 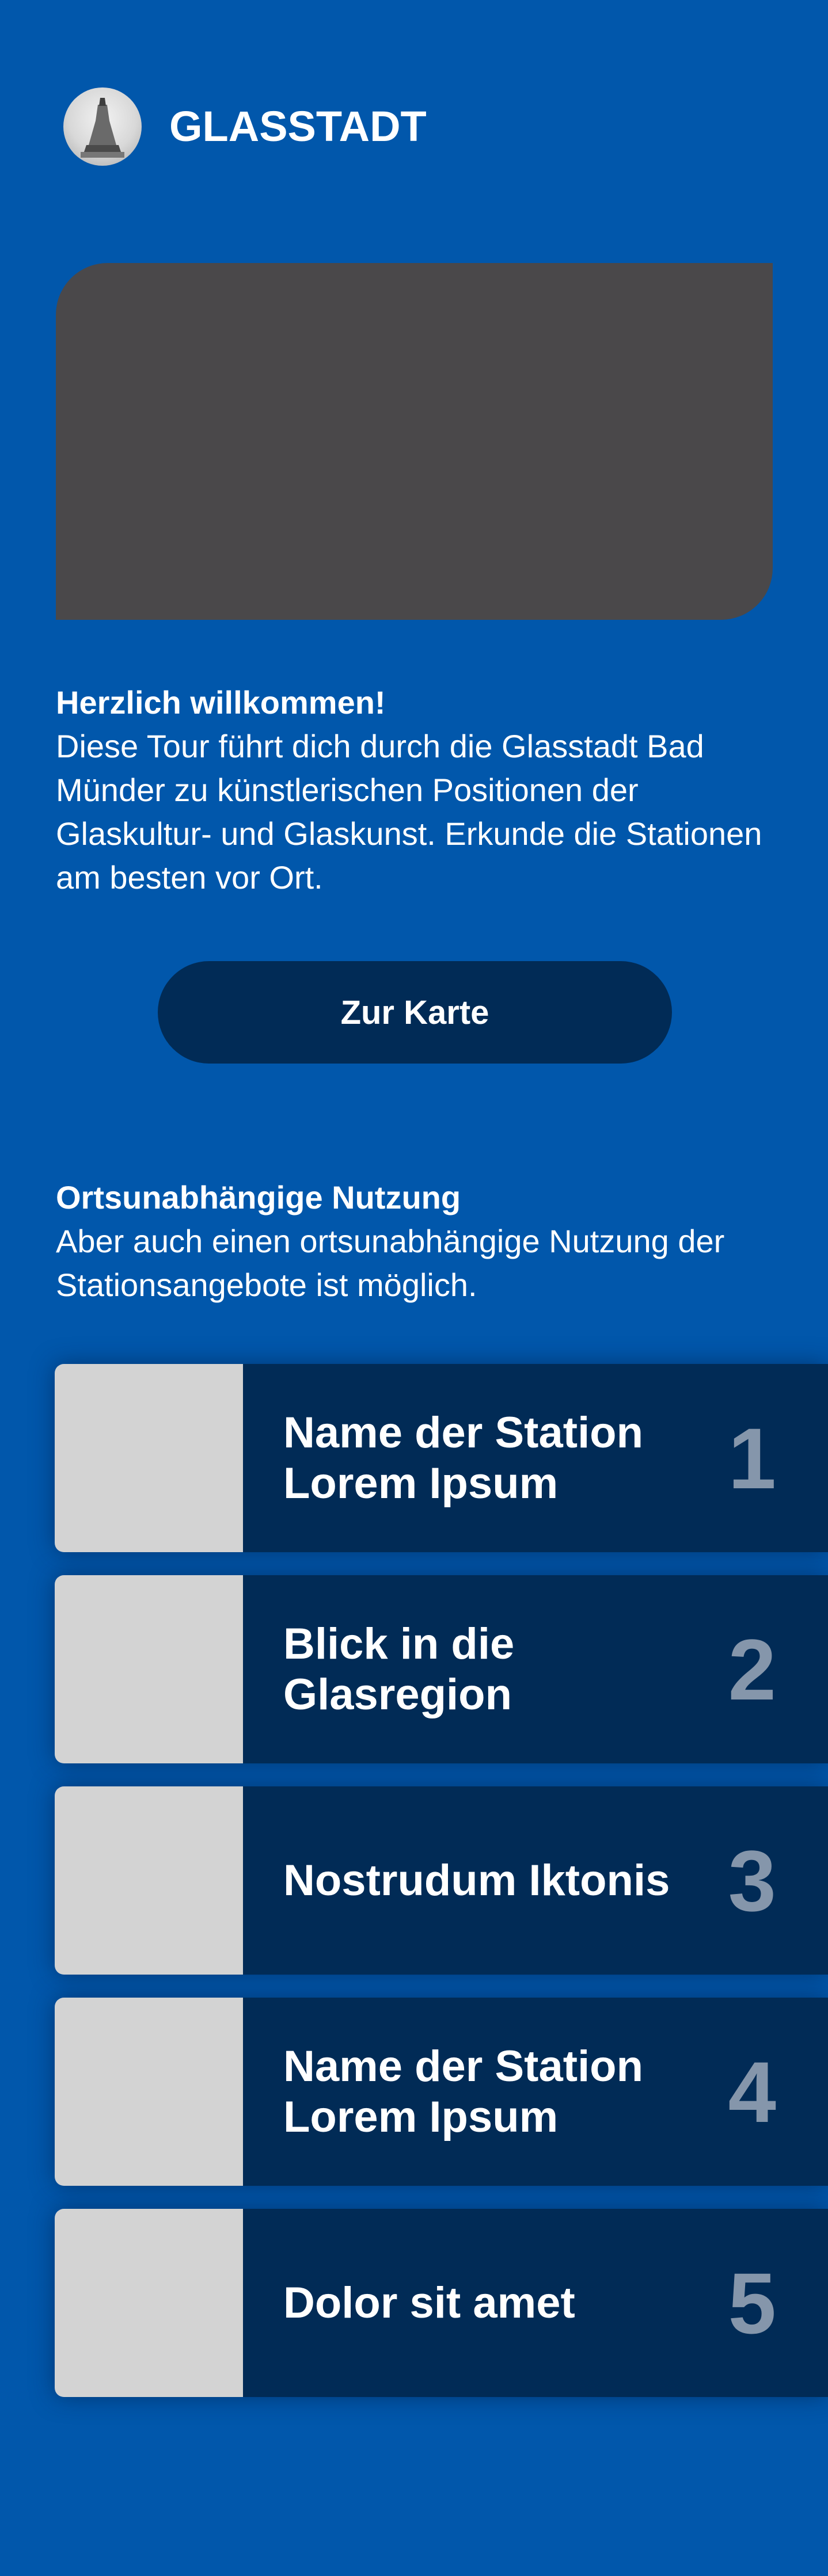 I want to click on hero-image, so click(x=414, y=441).